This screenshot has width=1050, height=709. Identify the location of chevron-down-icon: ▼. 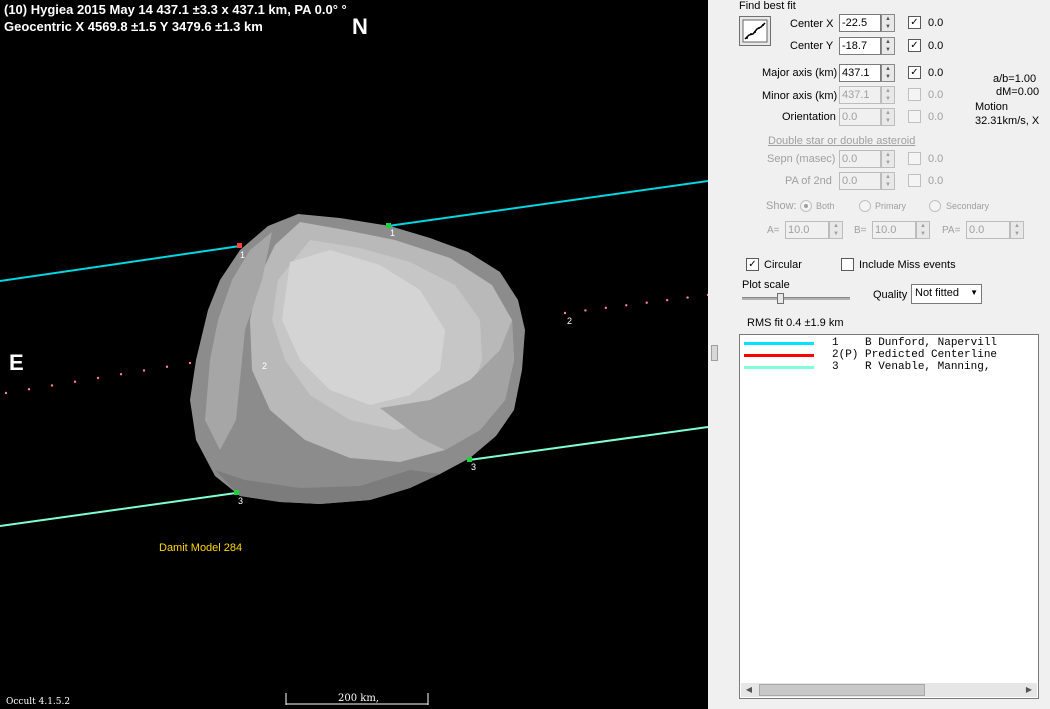
(974, 292).